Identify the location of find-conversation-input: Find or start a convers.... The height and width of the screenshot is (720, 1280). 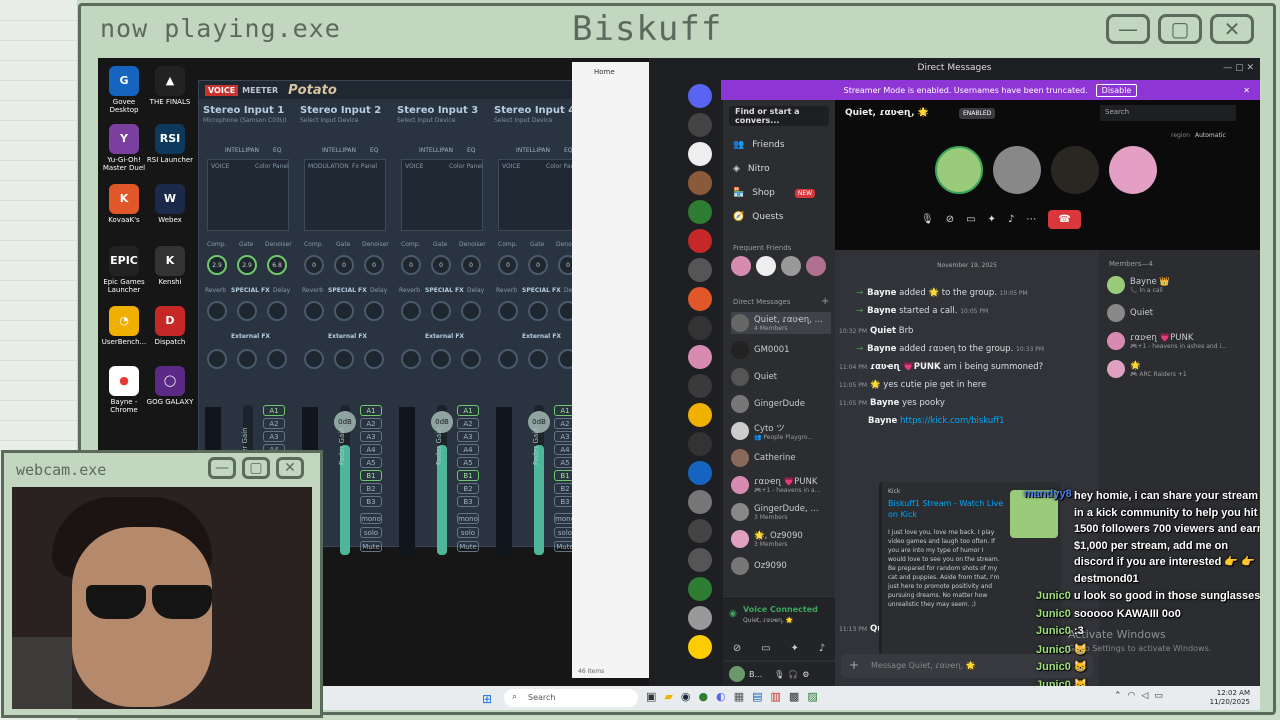
(779, 116).